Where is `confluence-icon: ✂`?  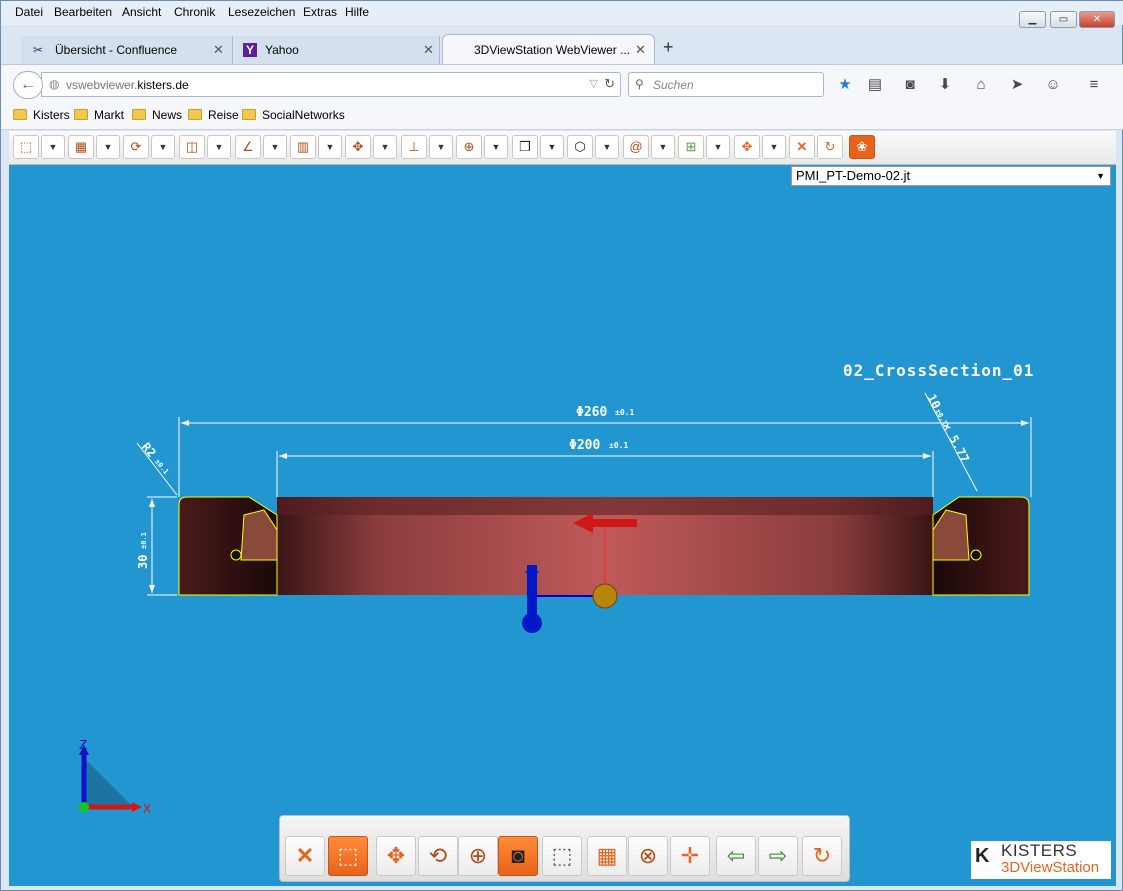 confluence-icon: ✂ is located at coordinates (38, 50).